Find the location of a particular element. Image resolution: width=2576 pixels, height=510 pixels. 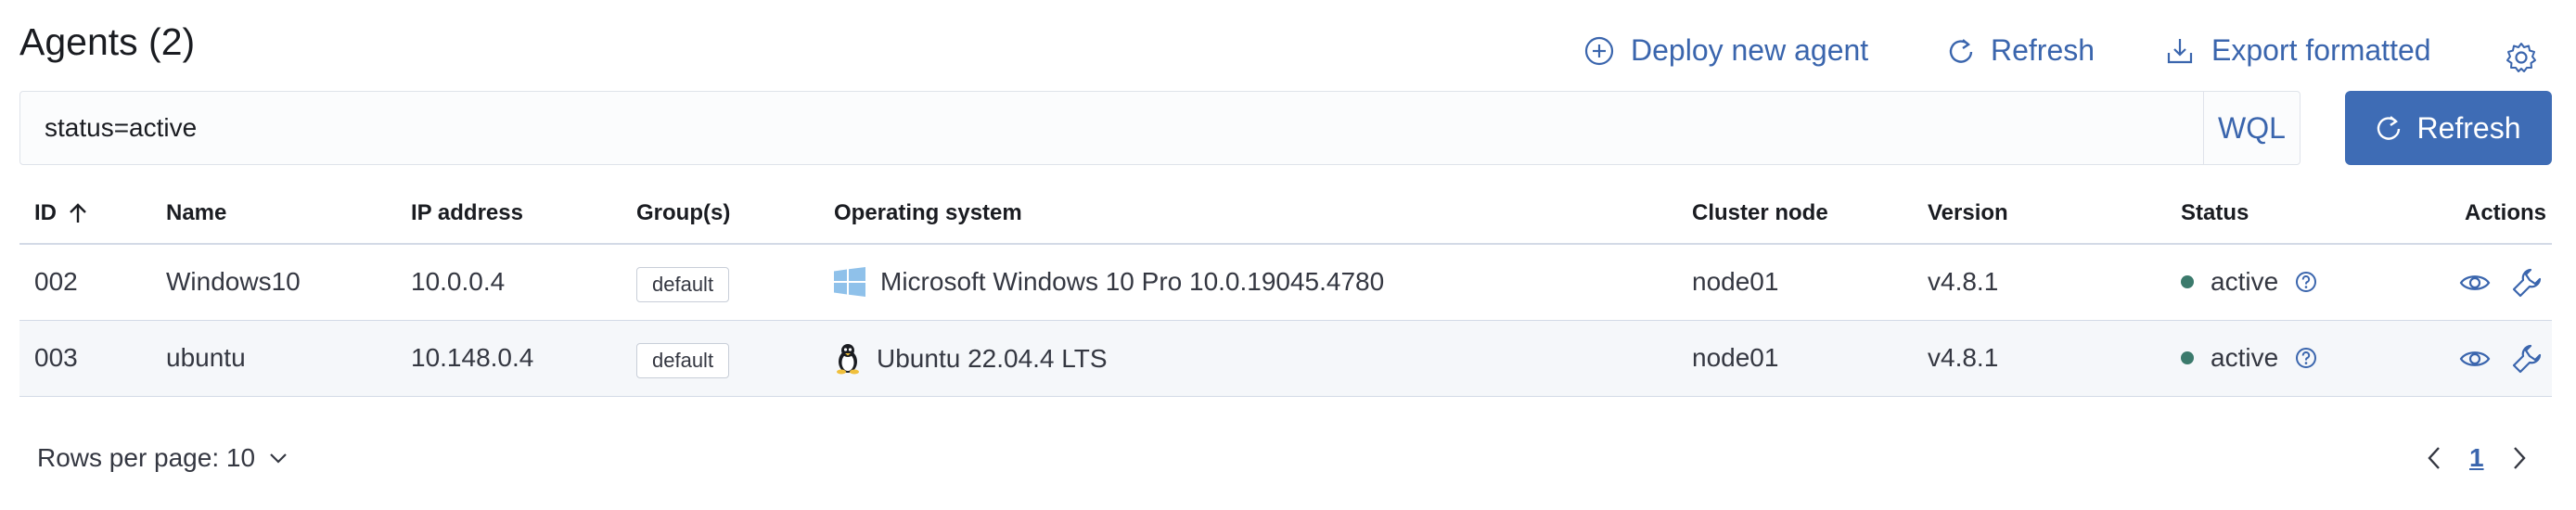

column-header-ip: IP address is located at coordinates (467, 213).